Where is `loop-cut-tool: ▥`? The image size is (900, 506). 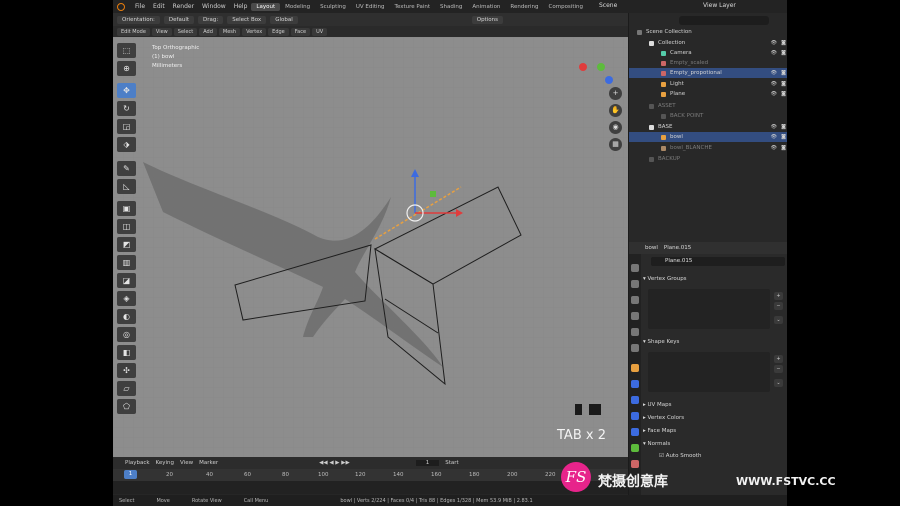 loop-cut-tool: ▥ is located at coordinates (126, 262).